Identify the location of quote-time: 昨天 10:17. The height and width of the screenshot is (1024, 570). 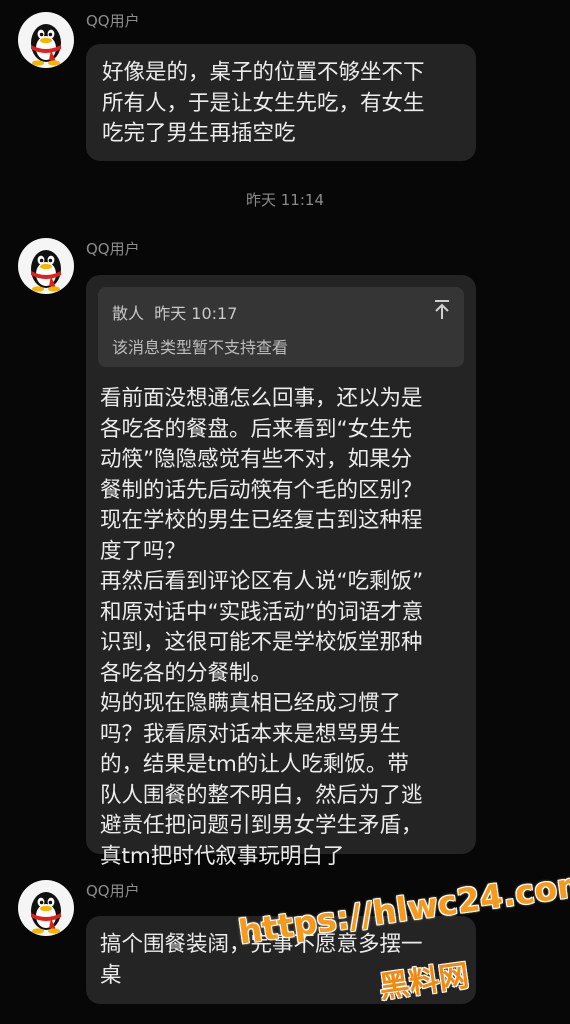
(196, 313).